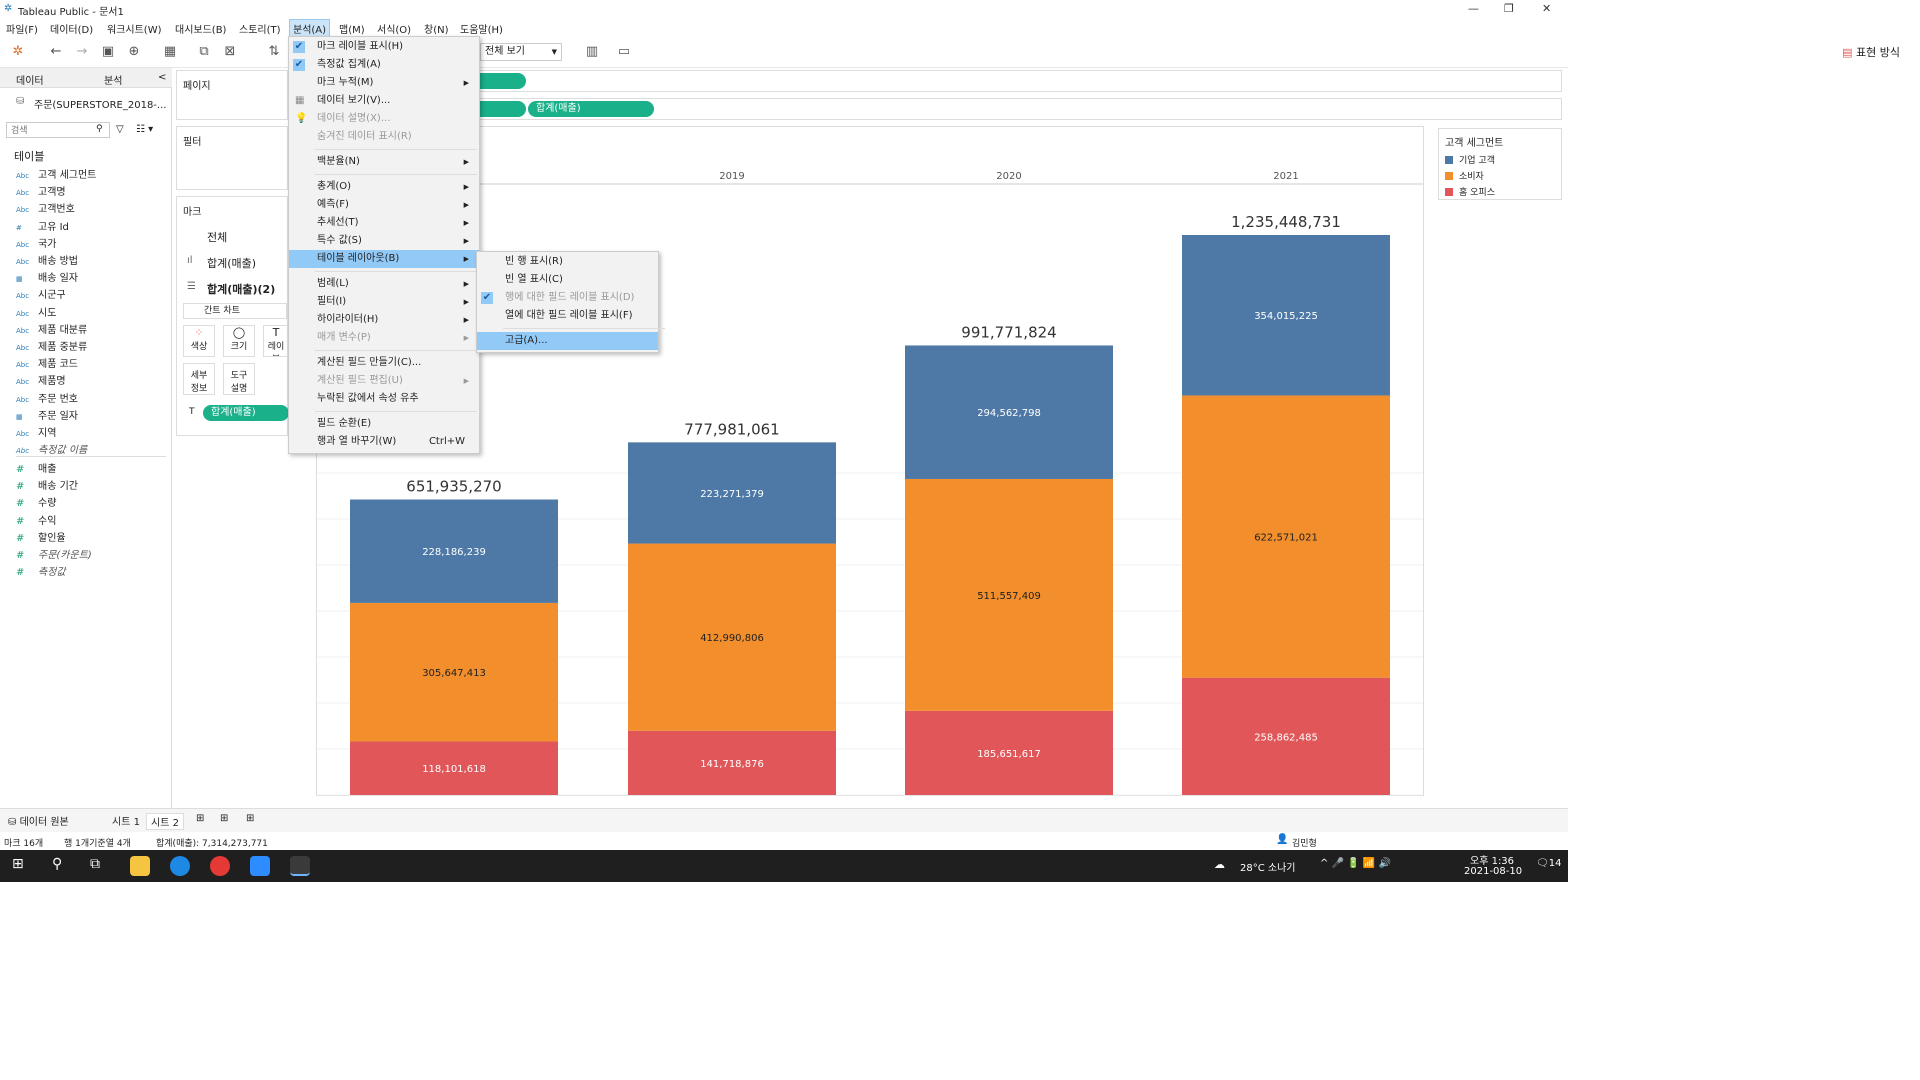  What do you see at coordinates (260, 866) in the screenshot?
I see `zoom-icon` at bounding box center [260, 866].